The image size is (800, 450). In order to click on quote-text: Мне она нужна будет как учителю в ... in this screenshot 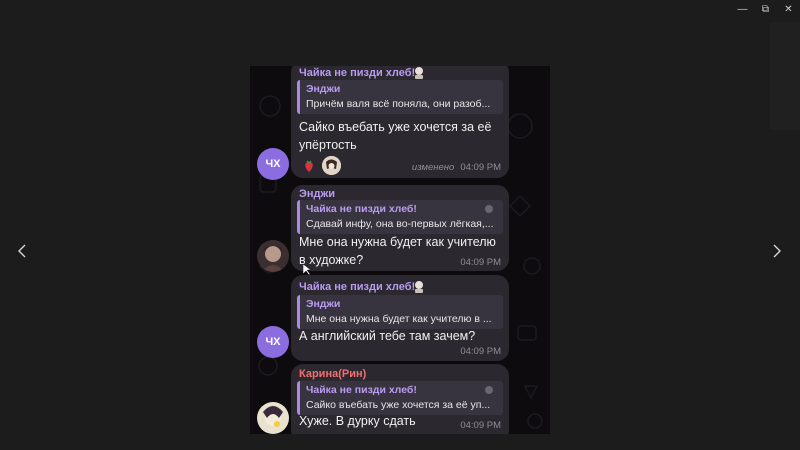, I will do `click(399, 319)`.